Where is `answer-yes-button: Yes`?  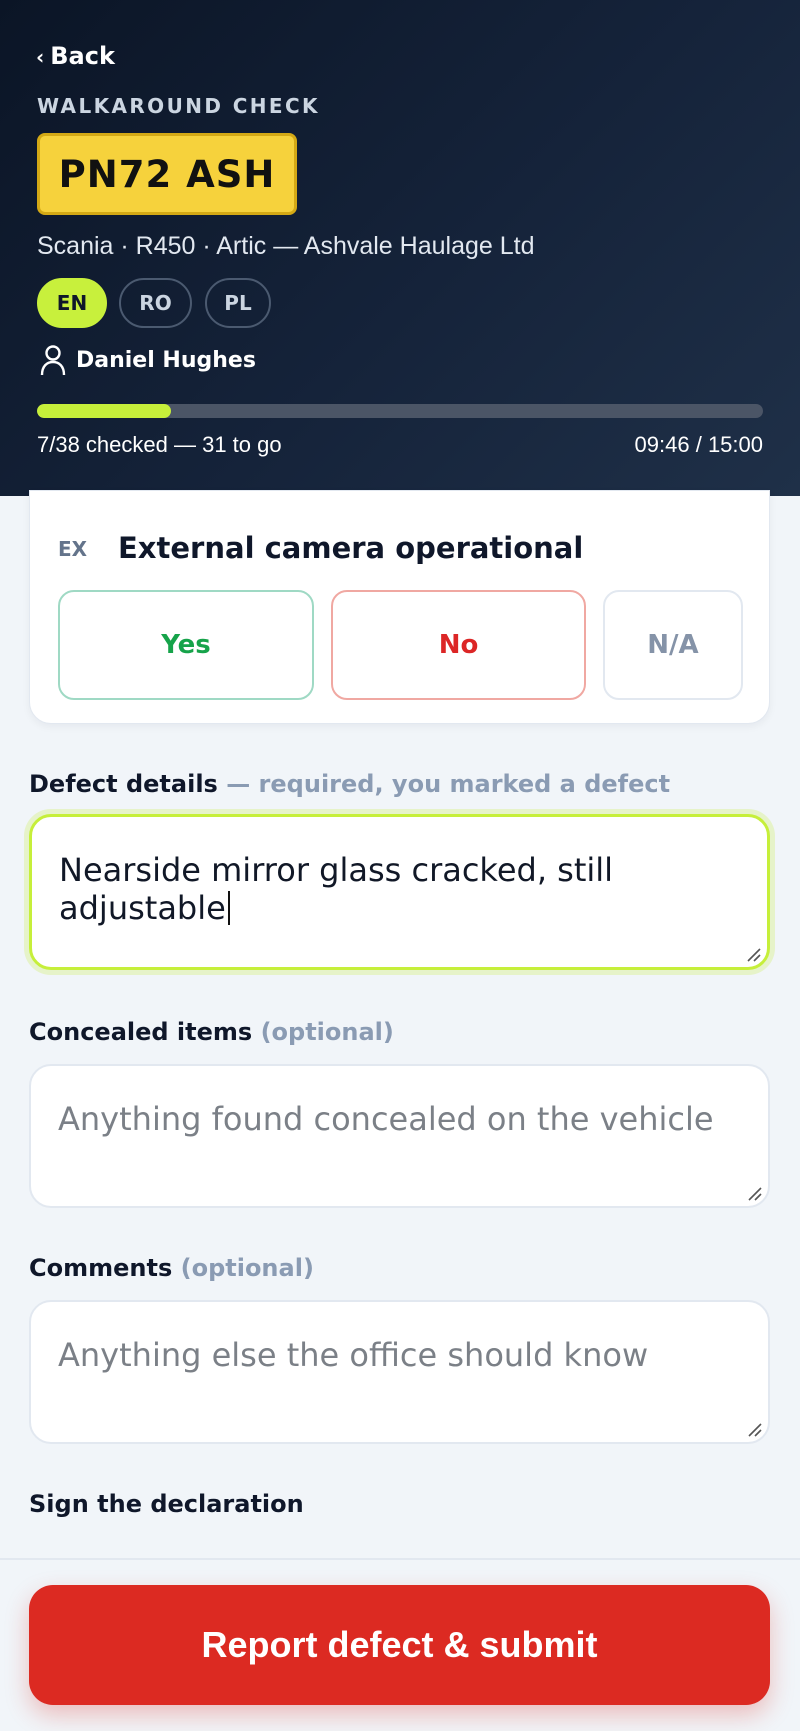 answer-yes-button: Yes is located at coordinates (186, 645).